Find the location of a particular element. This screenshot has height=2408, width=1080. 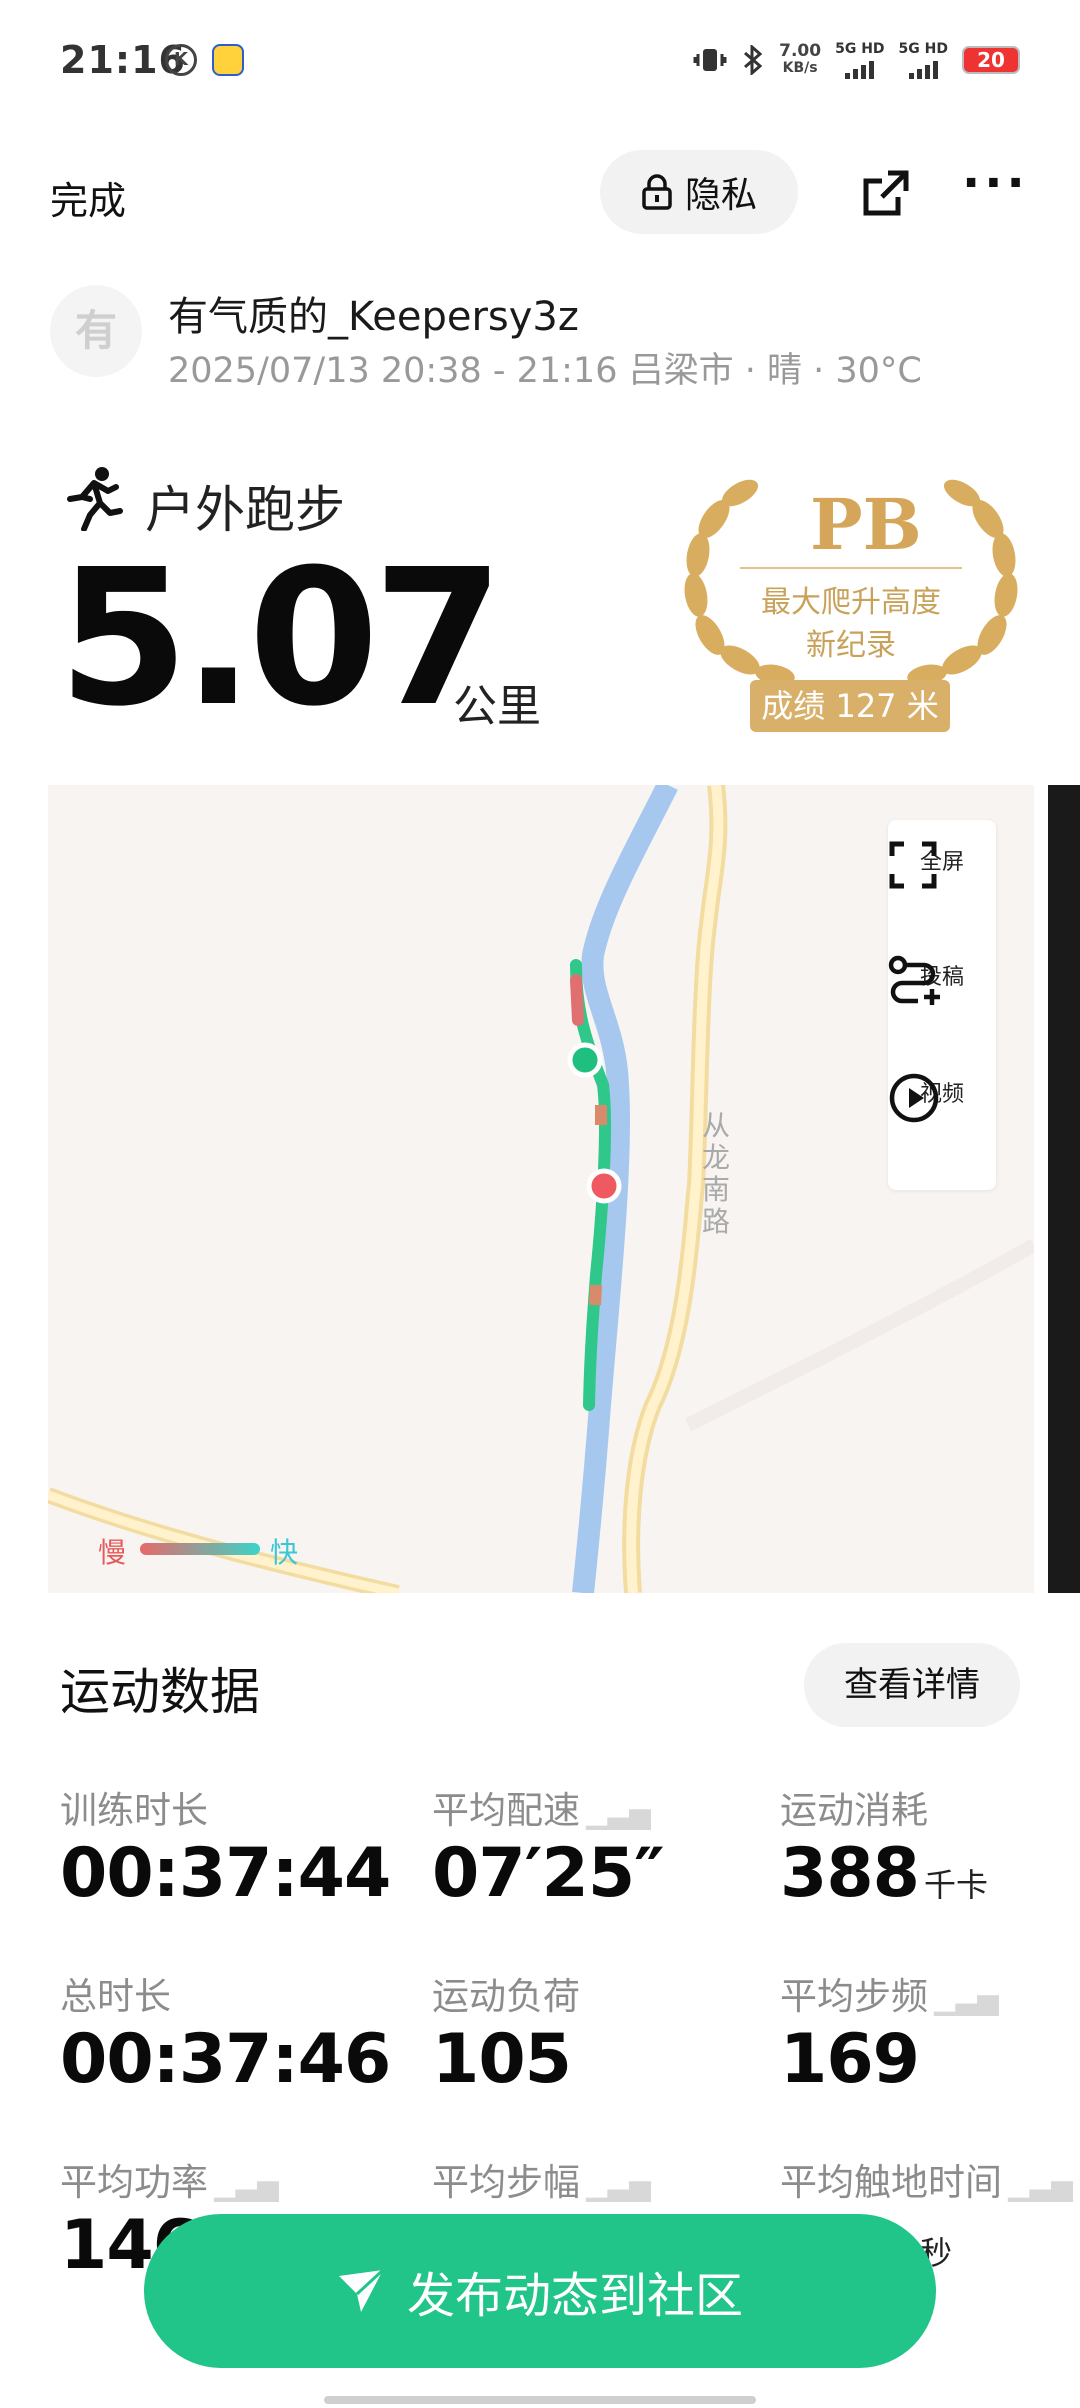

pace-legend-bar is located at coordinates (200, 1549).